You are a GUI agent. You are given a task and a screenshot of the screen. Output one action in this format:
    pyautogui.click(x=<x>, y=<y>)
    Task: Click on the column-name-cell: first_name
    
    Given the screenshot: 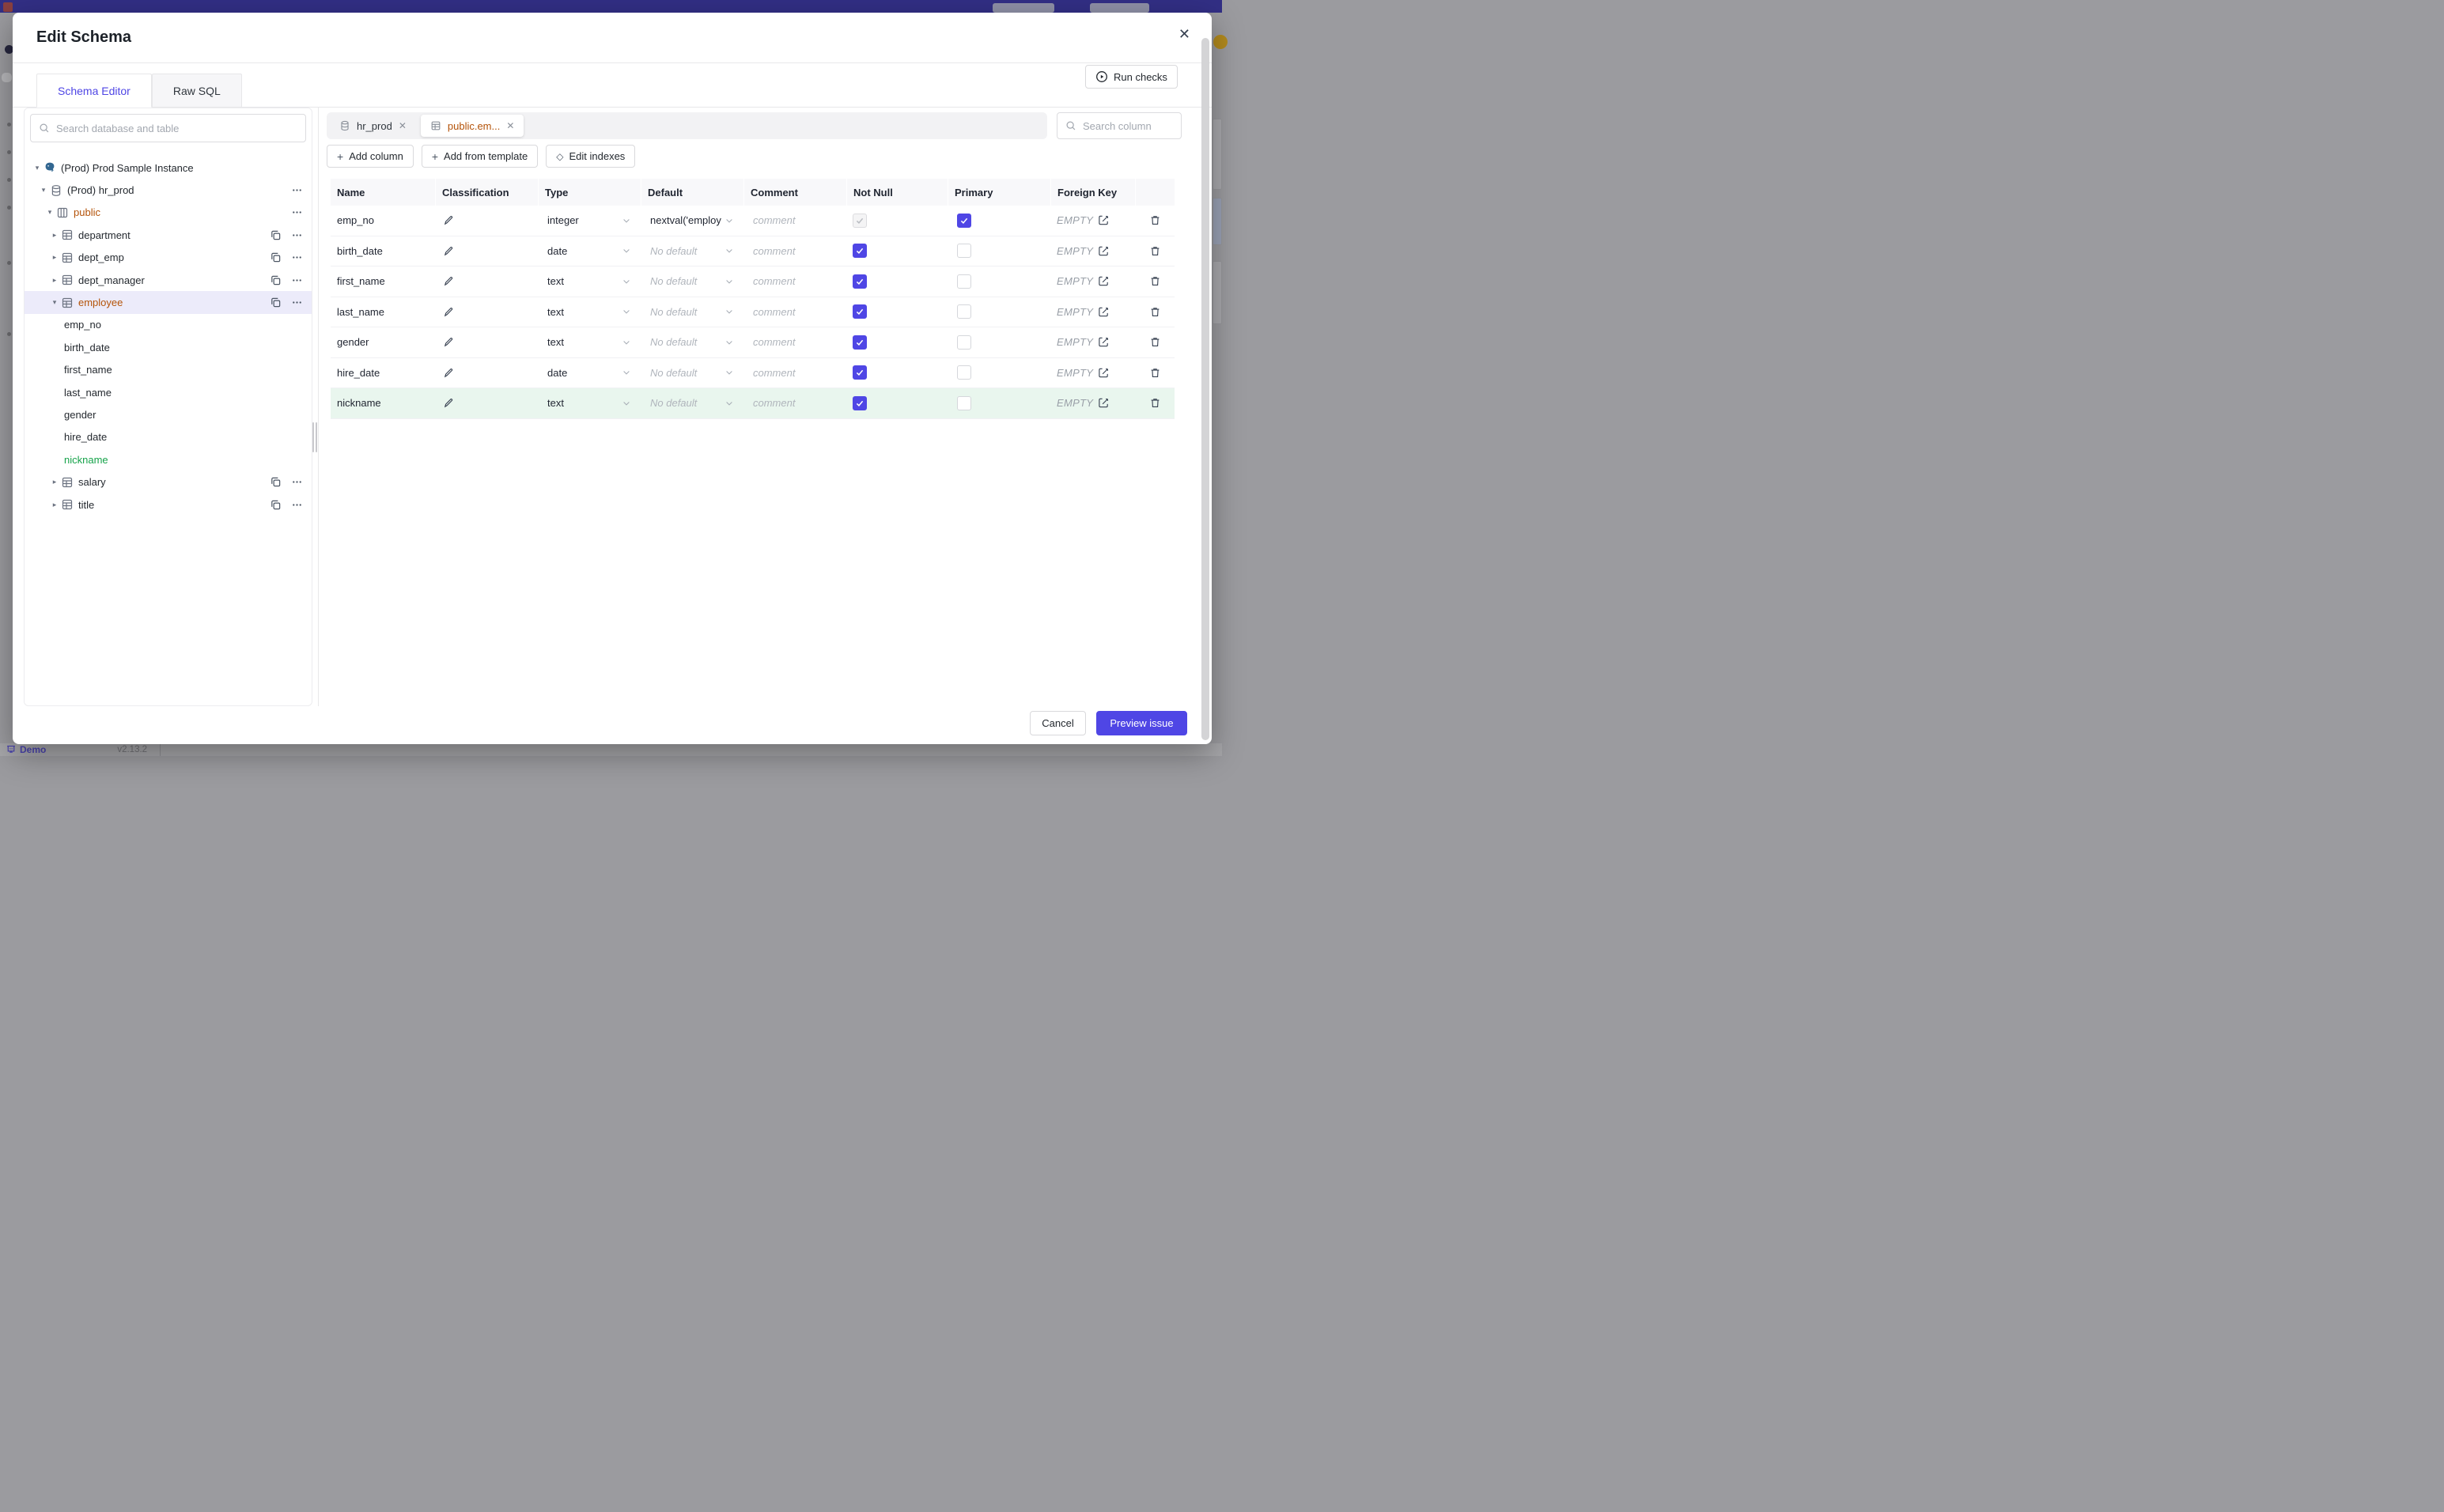 What is the action you would take?
    pyautogui.click(x=383, y=281)
    